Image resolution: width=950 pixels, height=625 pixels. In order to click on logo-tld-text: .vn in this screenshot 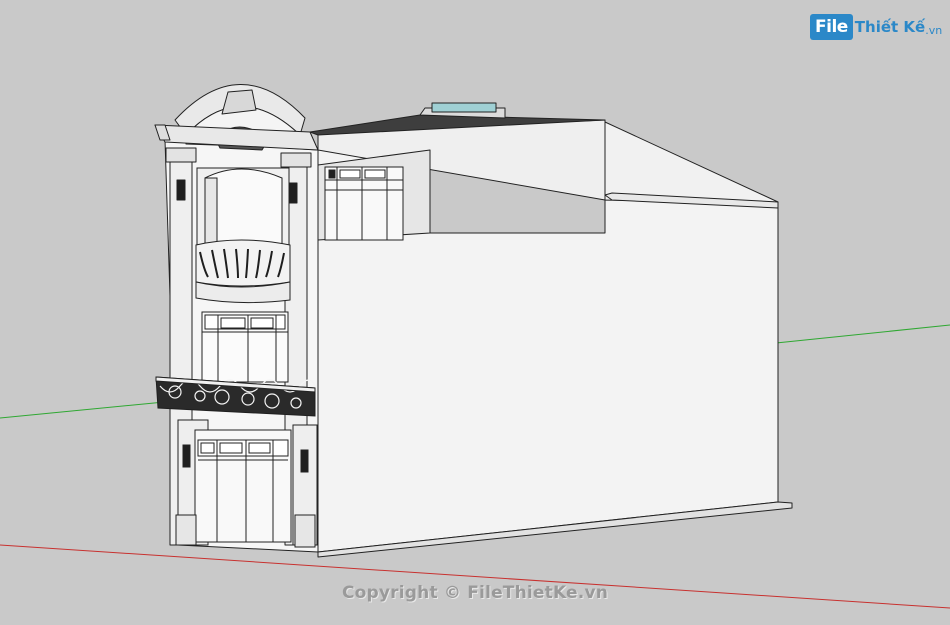, I will do `click(934, 30)`.